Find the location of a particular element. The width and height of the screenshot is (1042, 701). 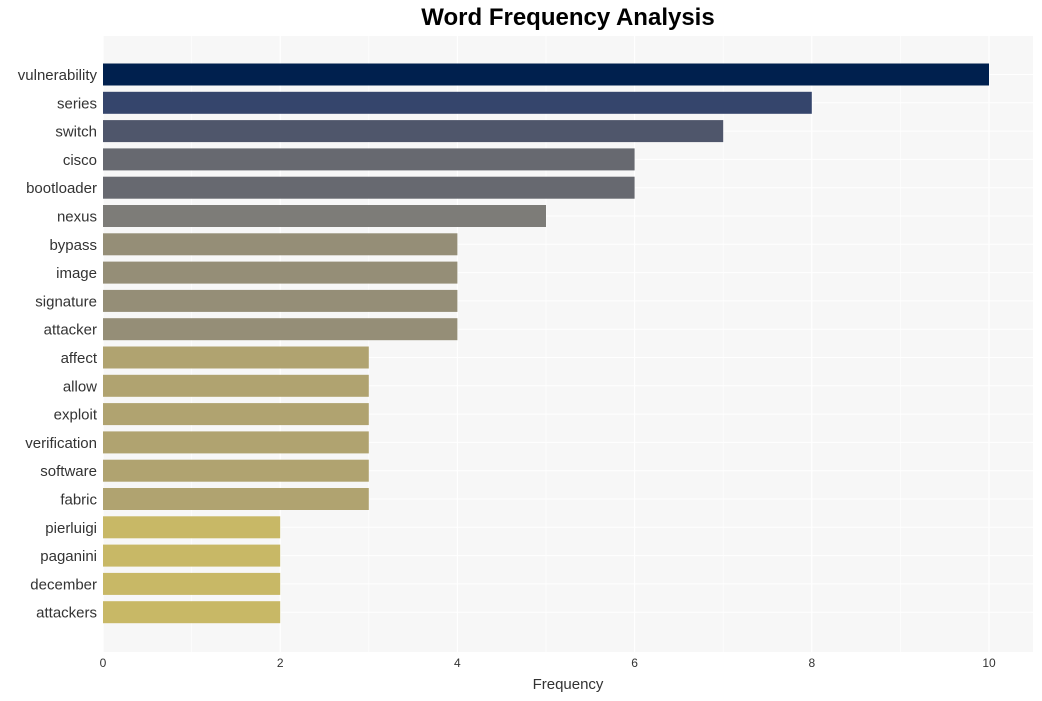

bar-exploit is located at coordinates (236, 414).